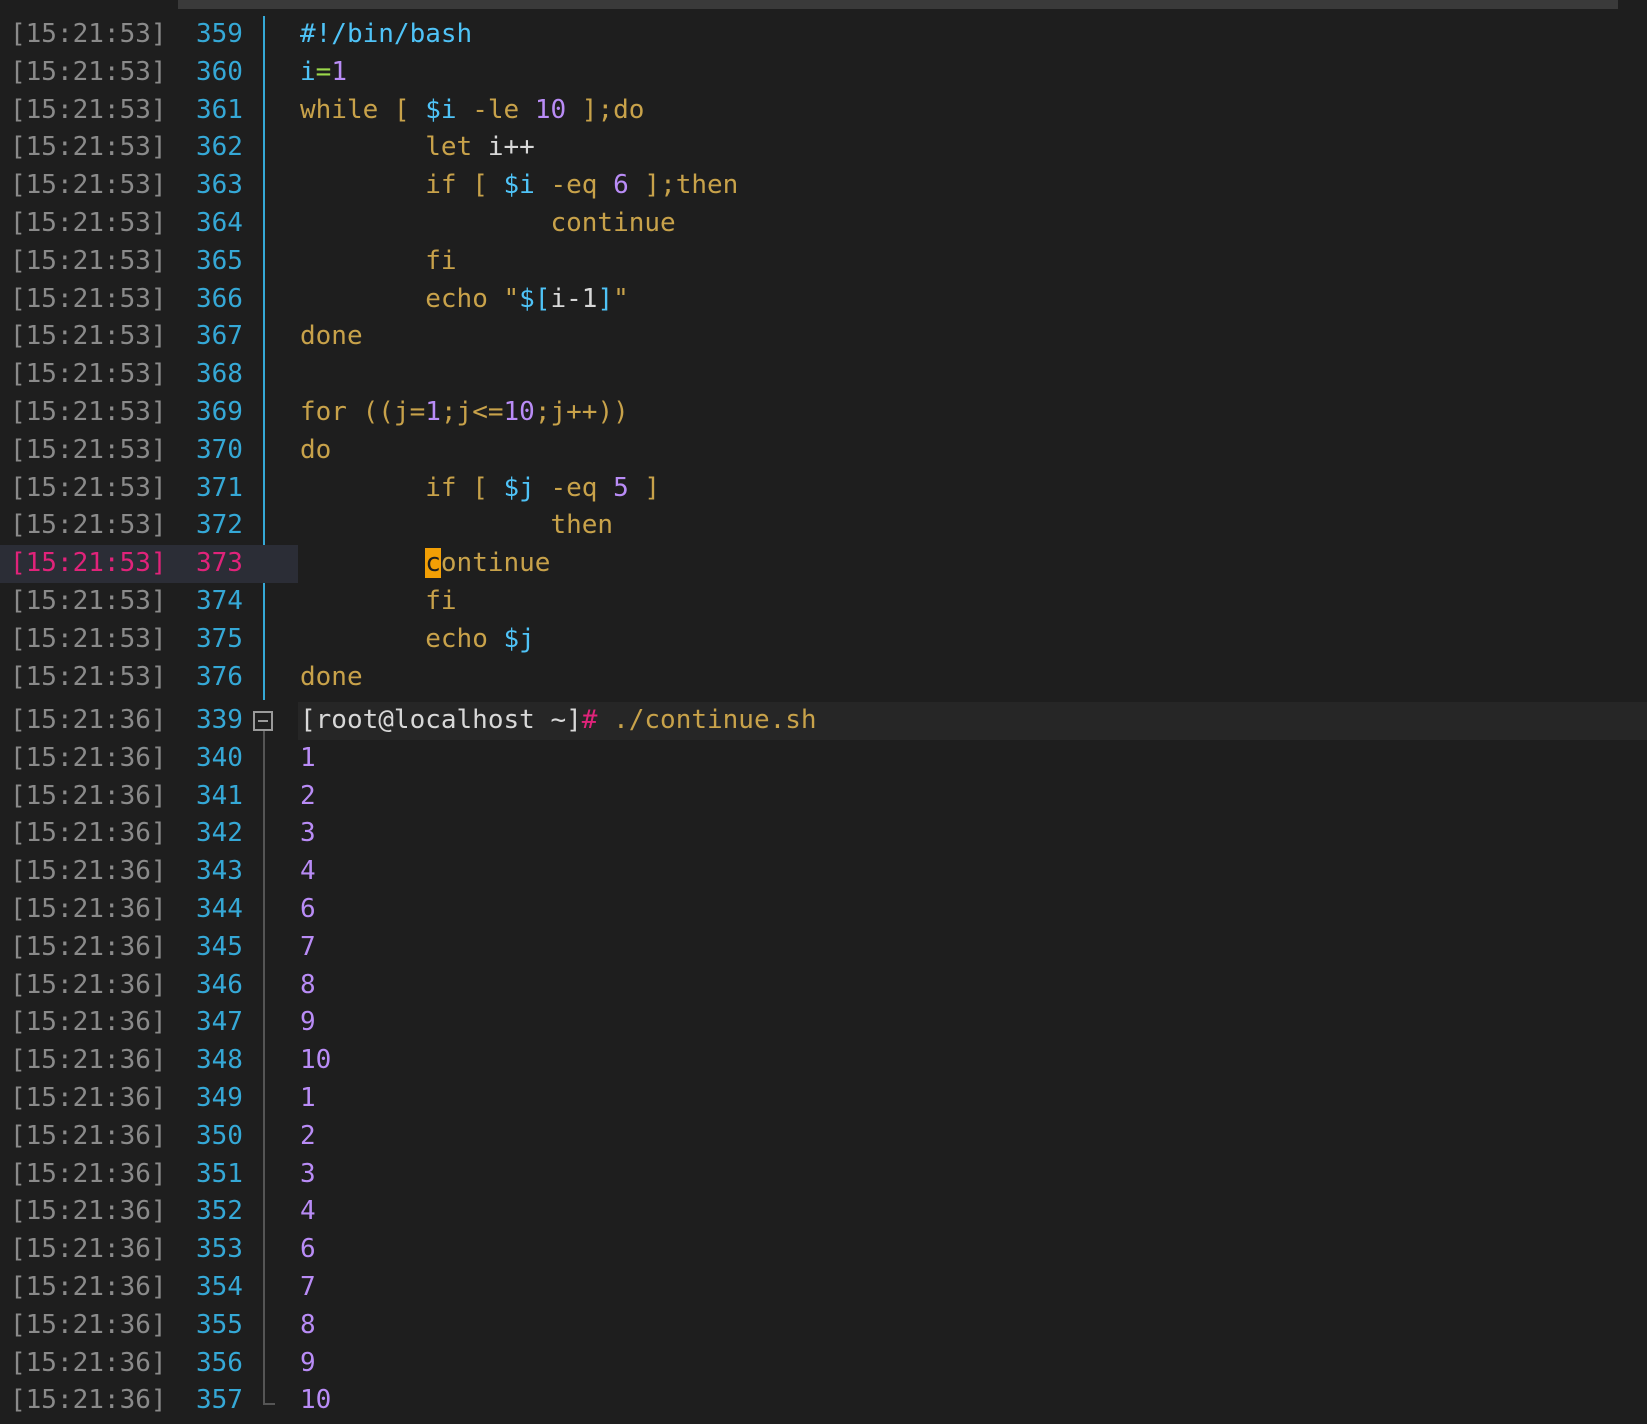 The width and height of the screenshot is (1647, 1424). Describe the element at coordinates (347, 411) in the screenshot. I see `token: for ((` at that location.